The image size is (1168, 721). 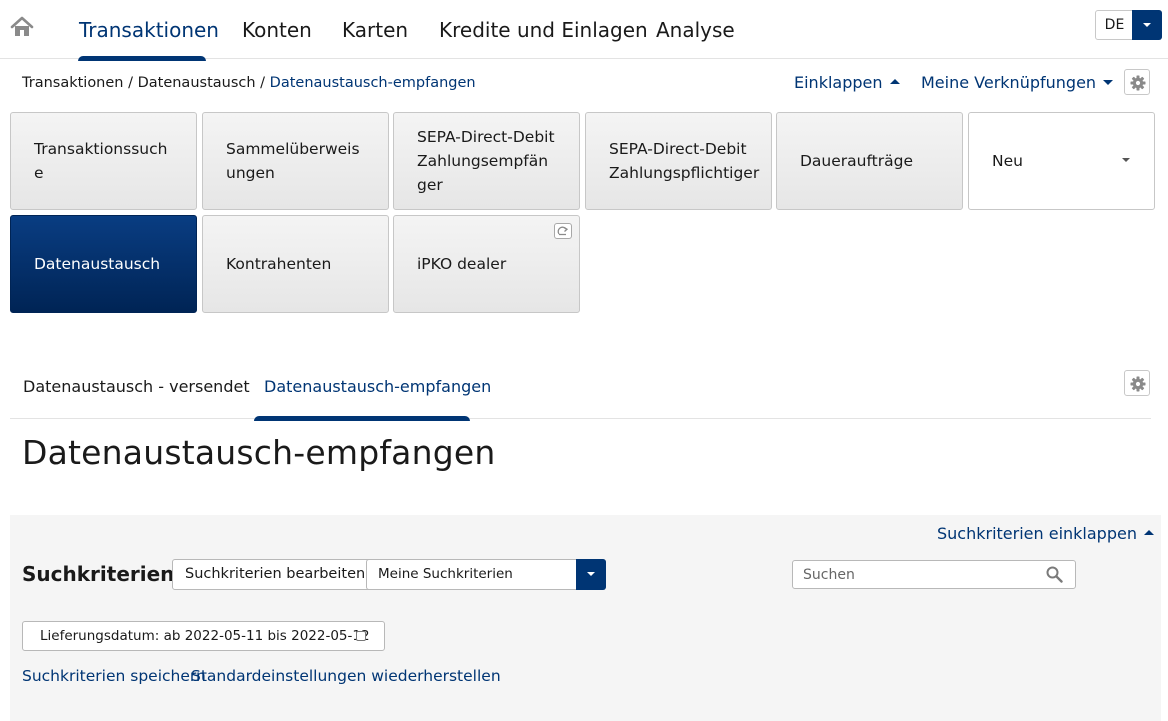 I want to click on tile-label: Datenaustausch, so click(x=97, y=264).